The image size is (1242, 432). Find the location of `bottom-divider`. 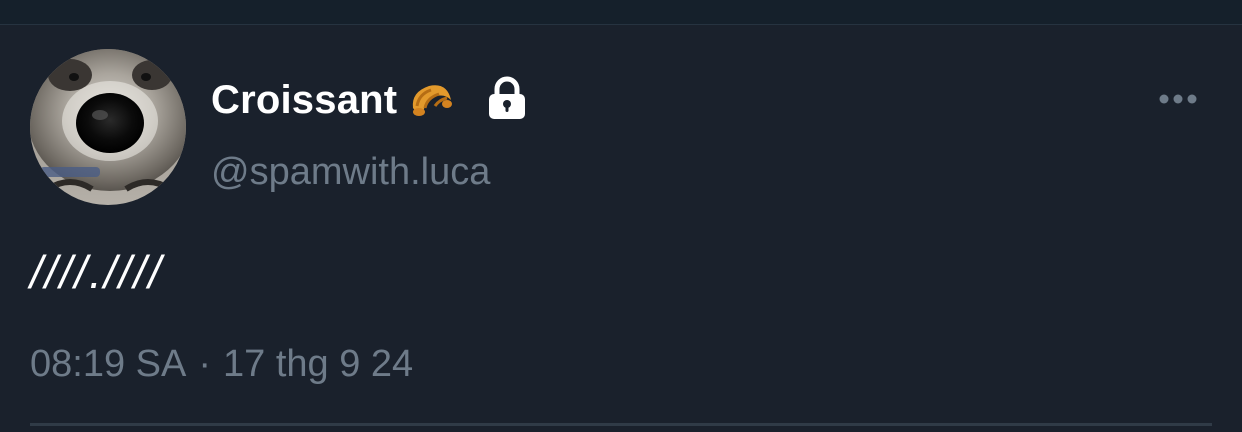

bottom-divider is located at coordinates (621, 424).